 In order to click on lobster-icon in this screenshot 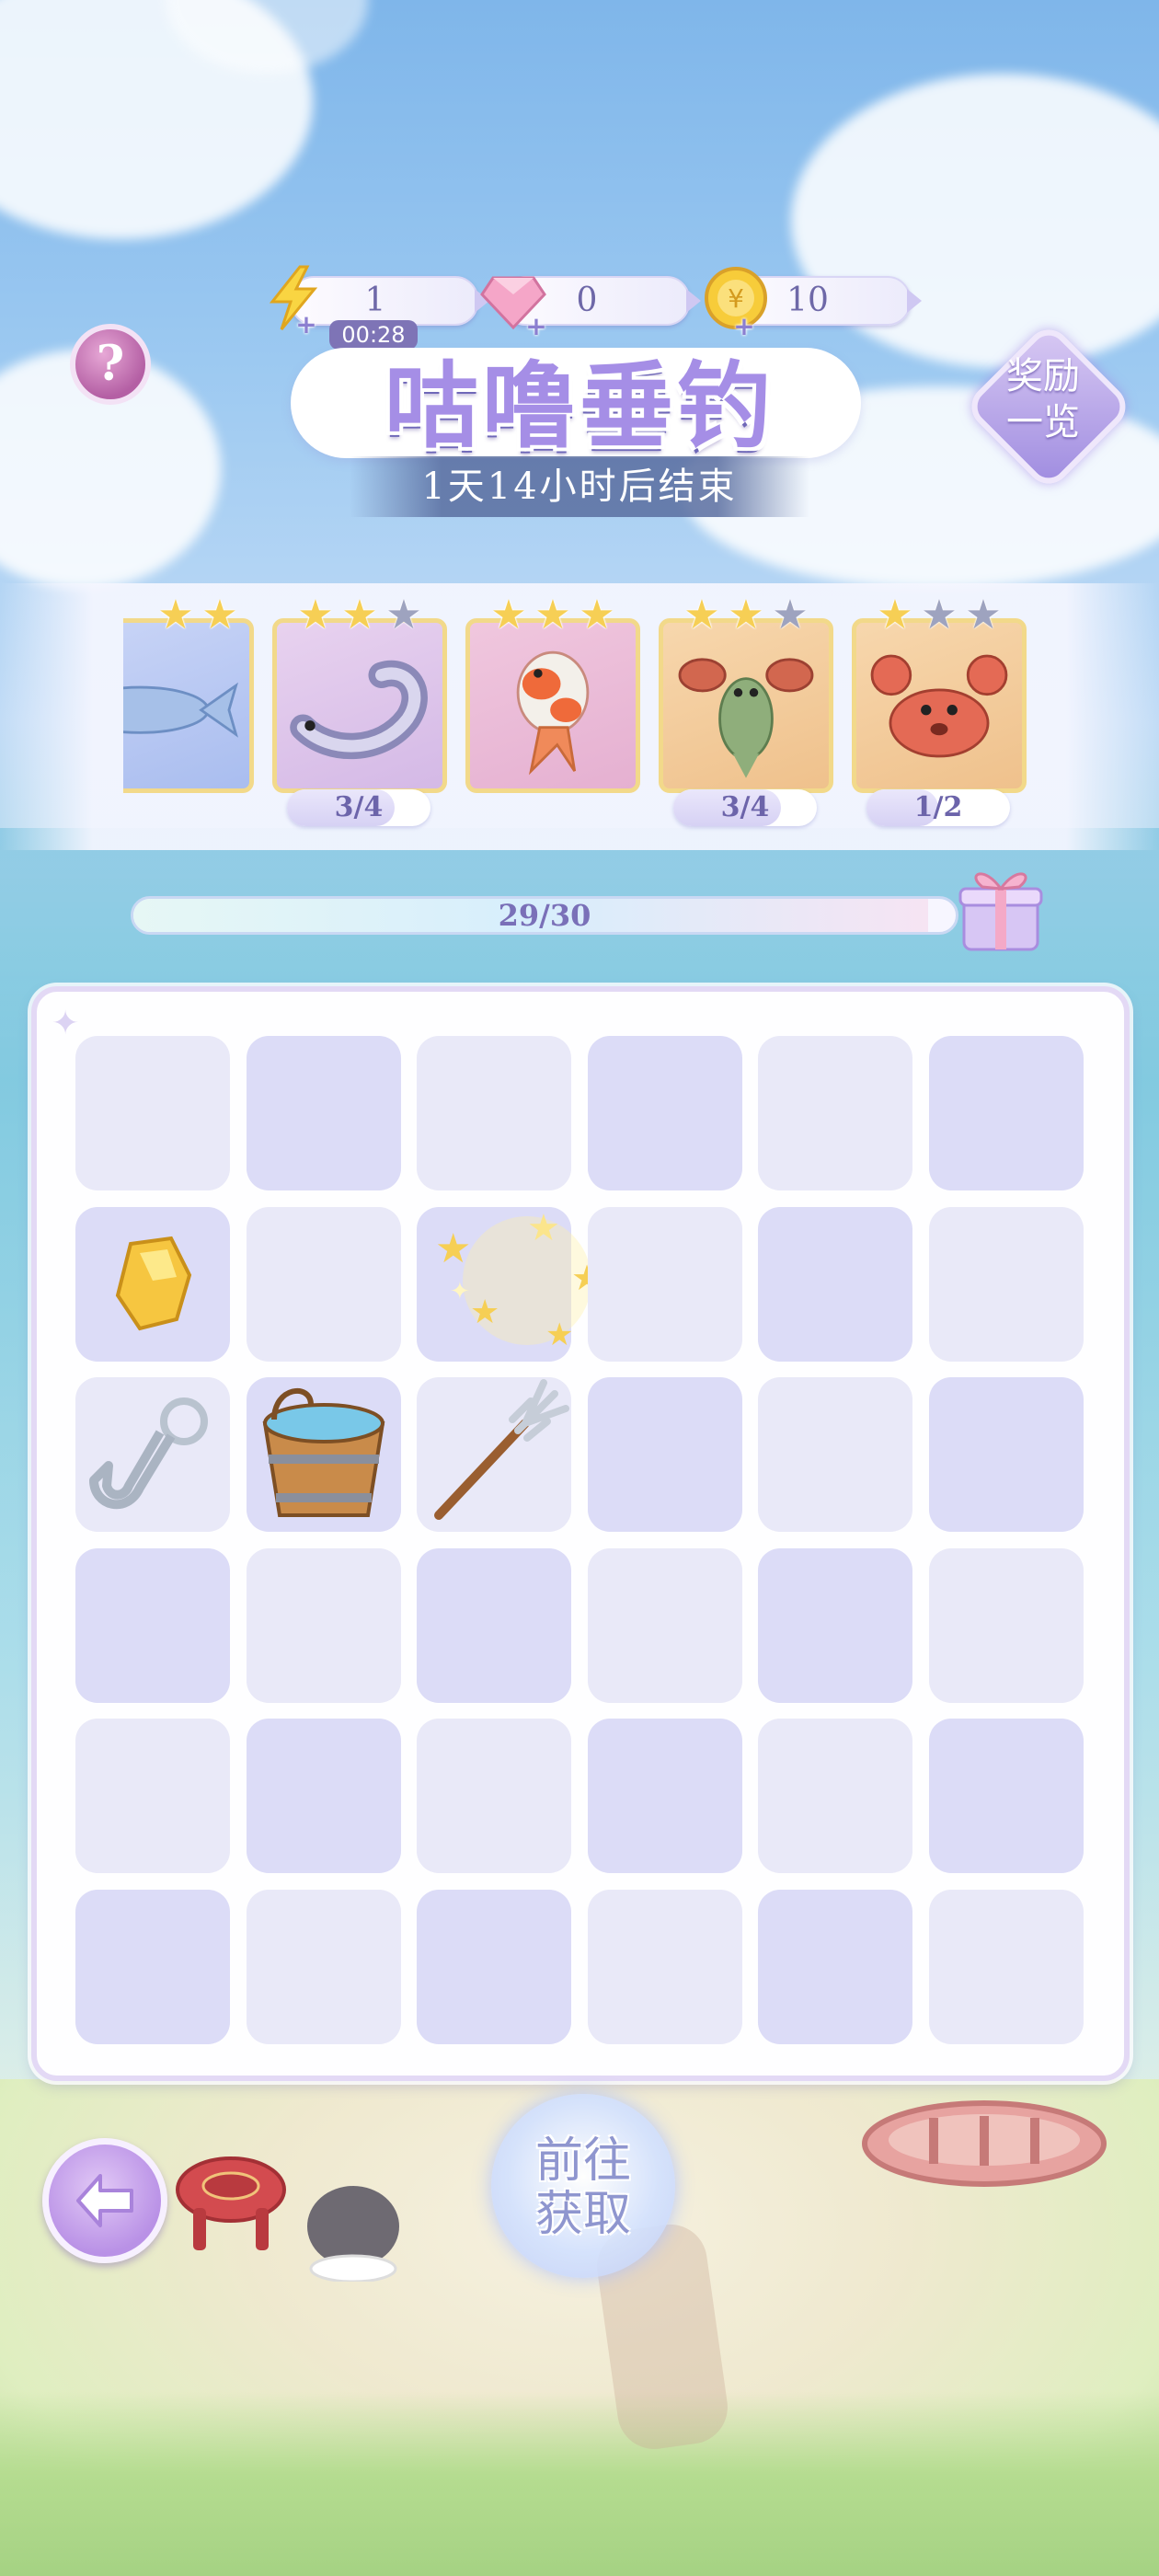, I will do `click(746, 705)`.